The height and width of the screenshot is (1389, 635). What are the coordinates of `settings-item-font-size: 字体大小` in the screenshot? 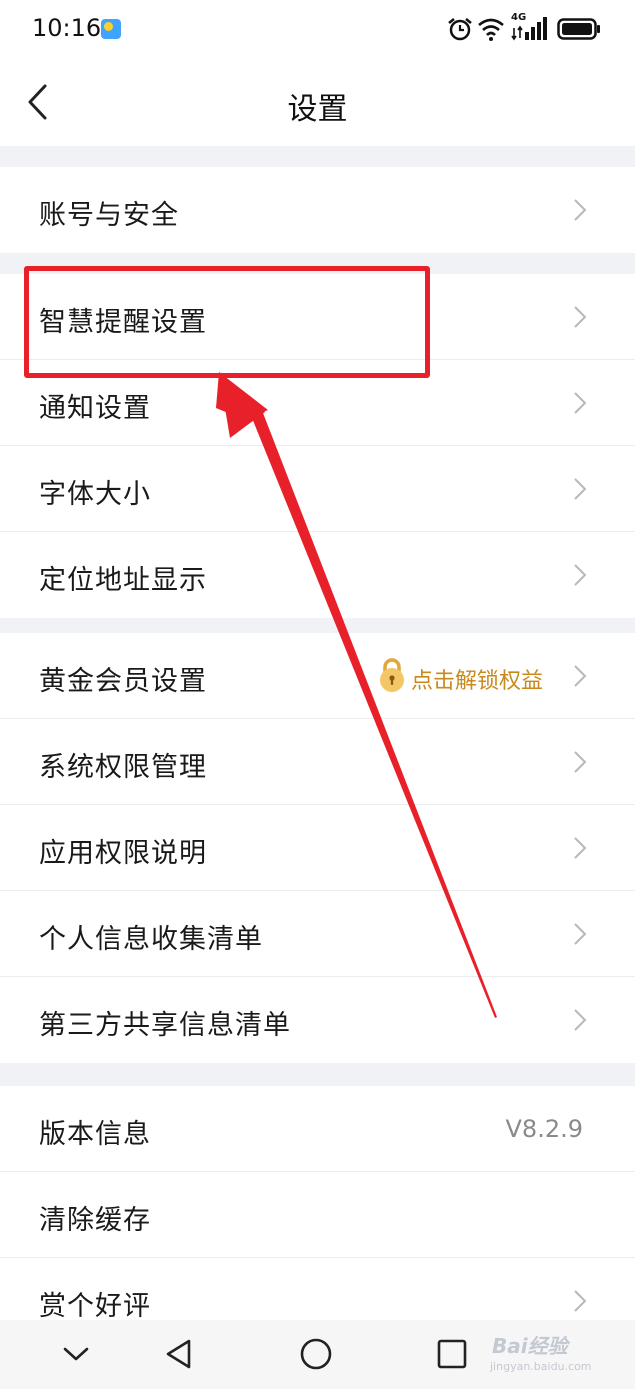 It's located at (317, 489).